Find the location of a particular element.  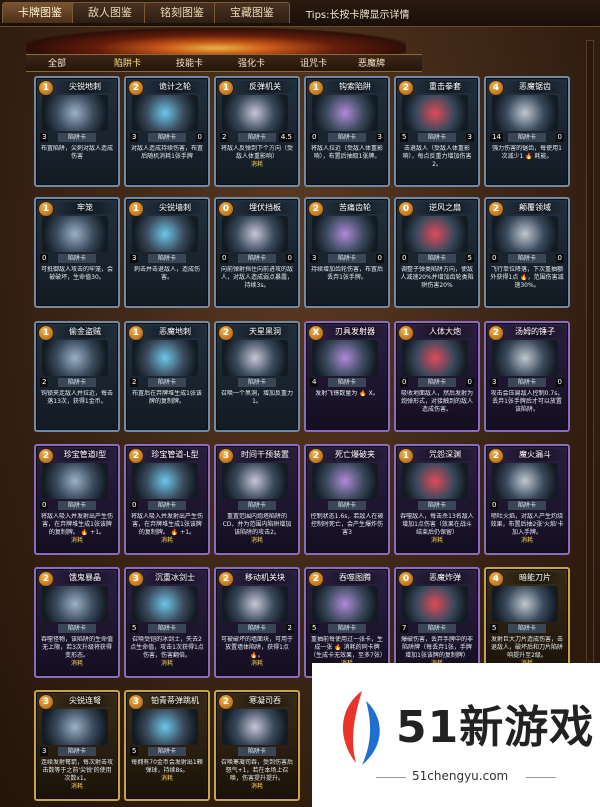

card: 2 诡计之轮 3 陷阱卡 0 对敌人造成持续伤害，布置后随机消耗1张手牌 is located at coordinates (167, 131).